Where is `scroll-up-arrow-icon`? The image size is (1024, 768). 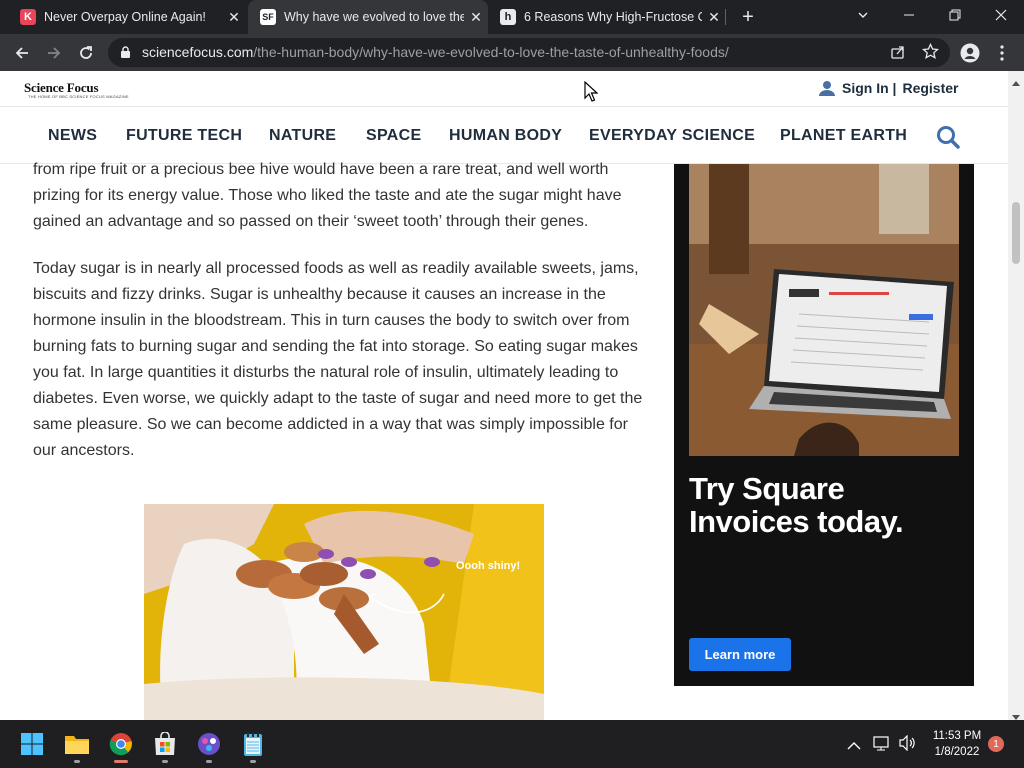
scroll-up-arrow-icon is located at coordinates (1016, 82).